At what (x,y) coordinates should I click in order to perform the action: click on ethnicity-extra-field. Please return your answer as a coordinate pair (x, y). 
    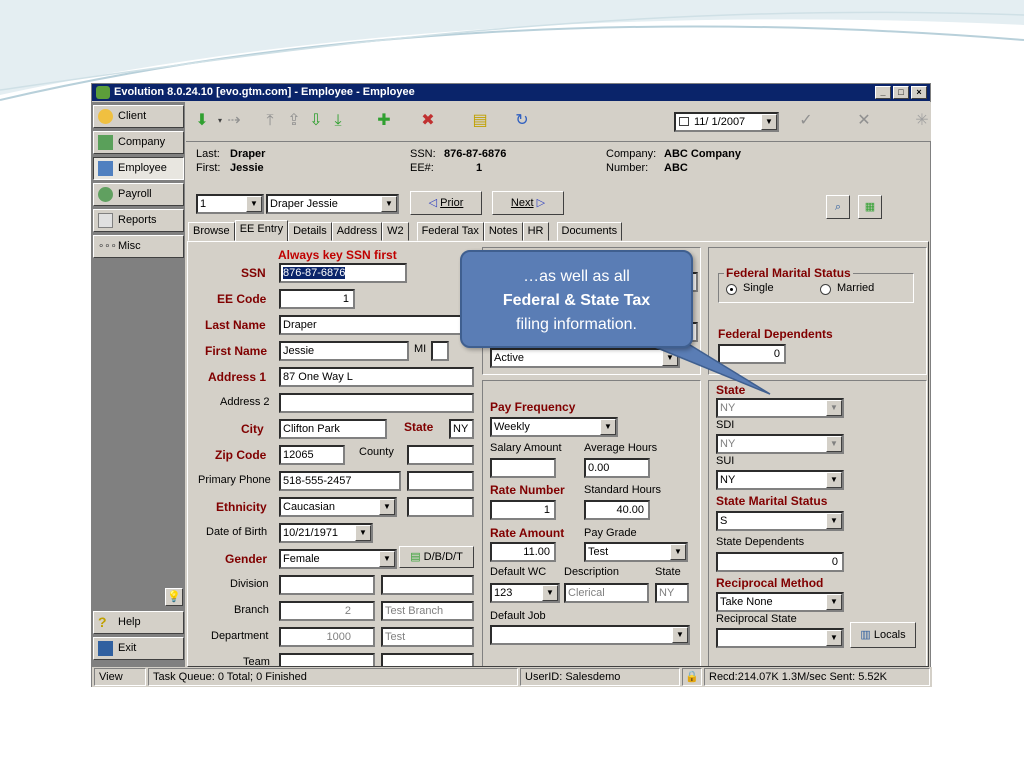
    Looking at the image, I should click on (440, 507).